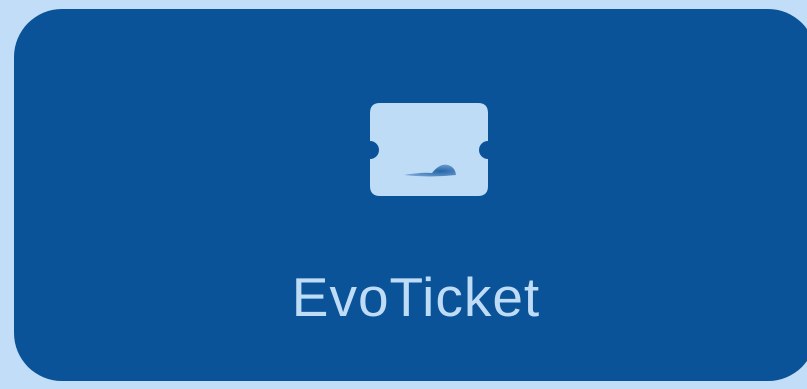 Image resolution: width=807 pixels, height=389 pixels. Describe the element at coordinates (429, 149) in the screenshot. I see `ticket-icon` at that location.